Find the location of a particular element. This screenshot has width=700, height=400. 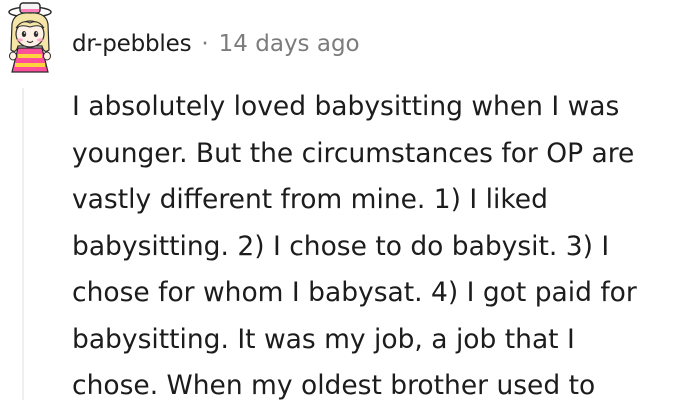

user-avatar is located at coordinates (30, 40).